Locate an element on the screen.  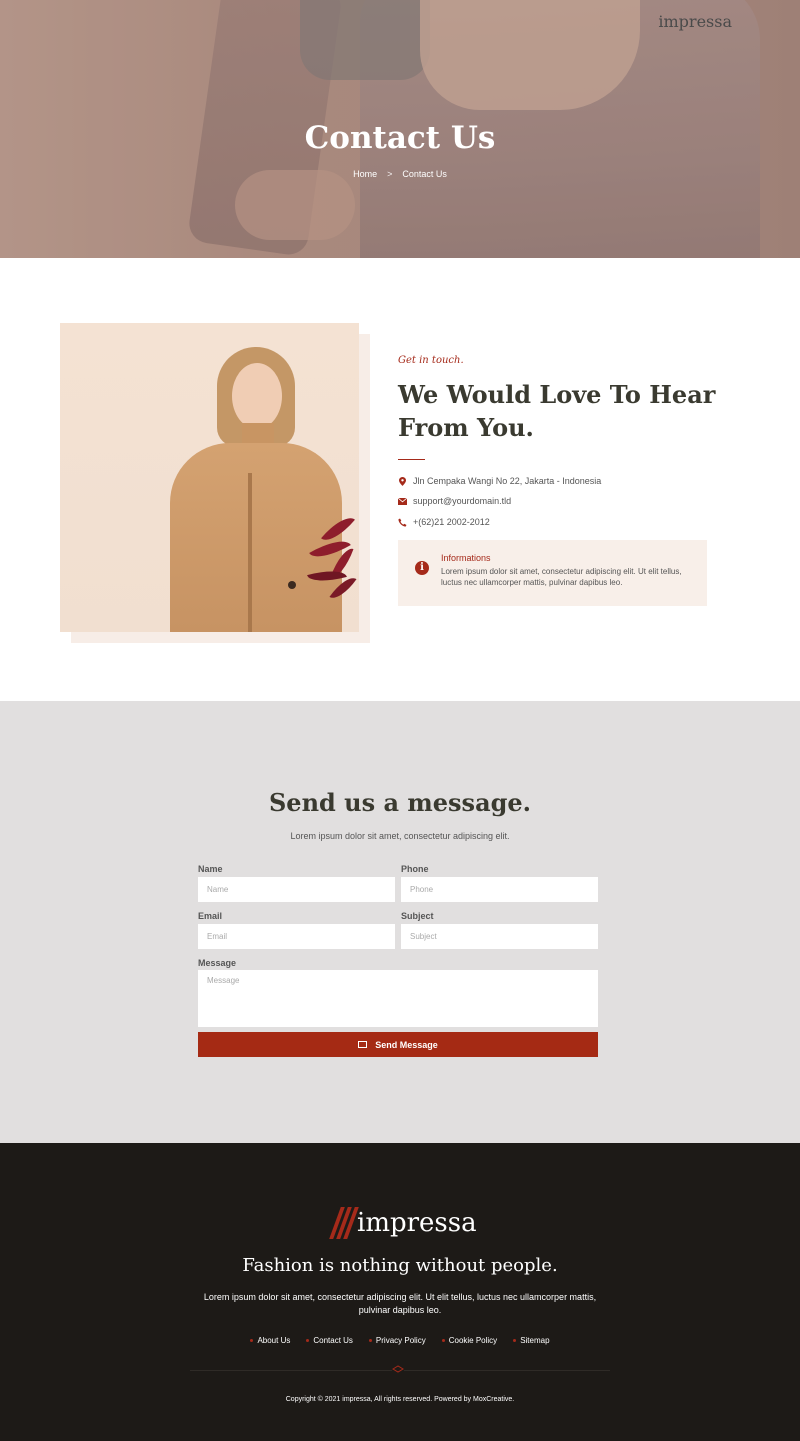
name-field is located at coordinates (296, 889).